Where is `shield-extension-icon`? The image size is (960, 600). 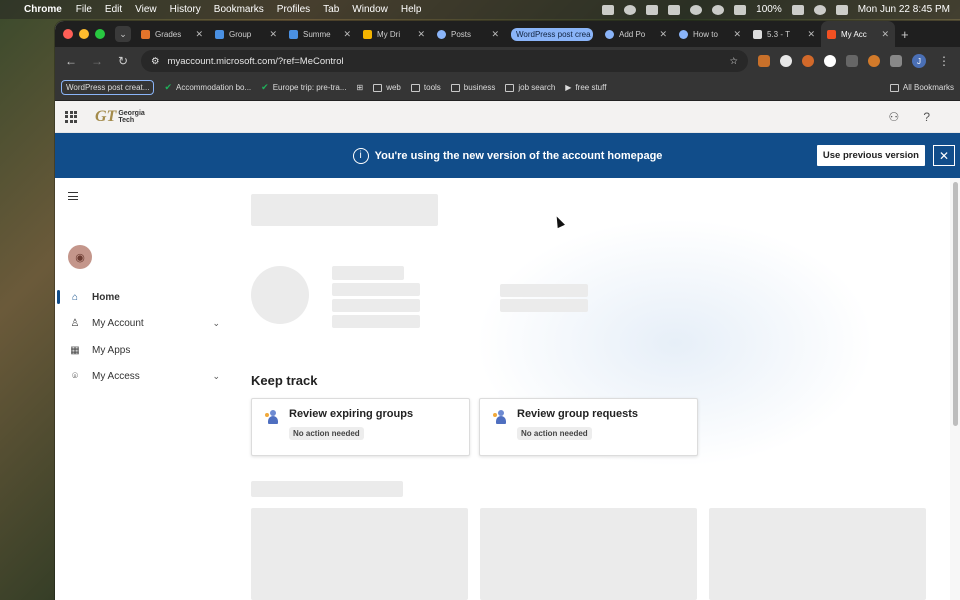
shield-extension-icon is located at coordinates (786, 61).